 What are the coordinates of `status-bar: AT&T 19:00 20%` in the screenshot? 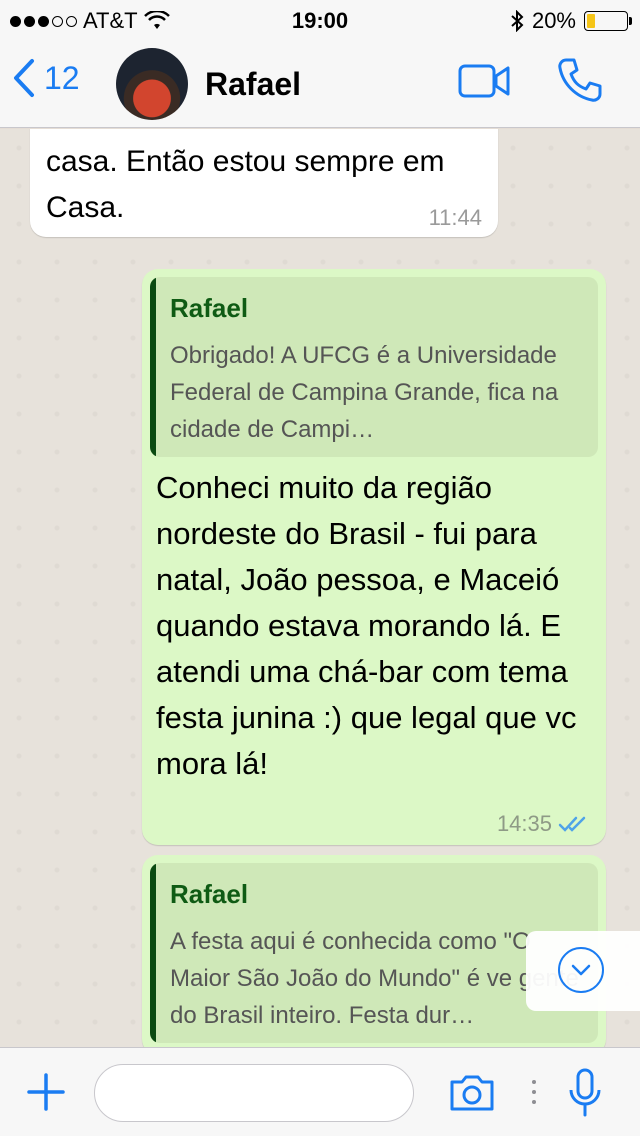 It's located at (320, 20).